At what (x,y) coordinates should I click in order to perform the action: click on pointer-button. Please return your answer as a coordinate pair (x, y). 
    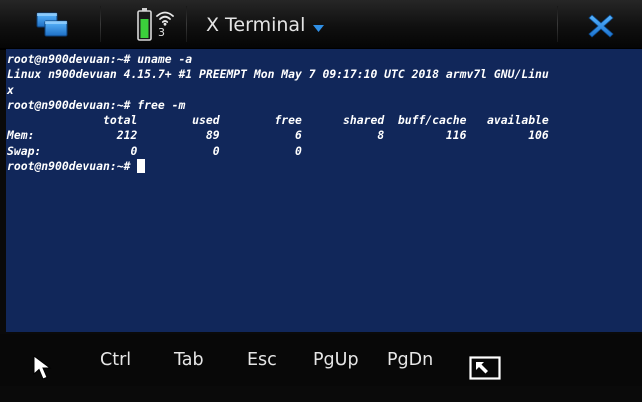
    Looking at the image, I should click on (44, 365).